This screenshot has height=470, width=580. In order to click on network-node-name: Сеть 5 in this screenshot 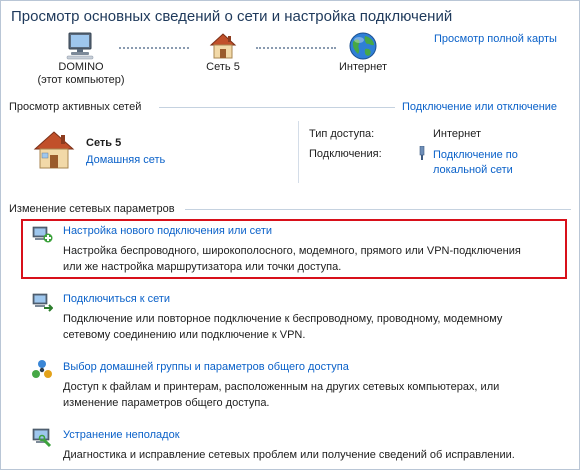, I will do `click(223, 67)`.